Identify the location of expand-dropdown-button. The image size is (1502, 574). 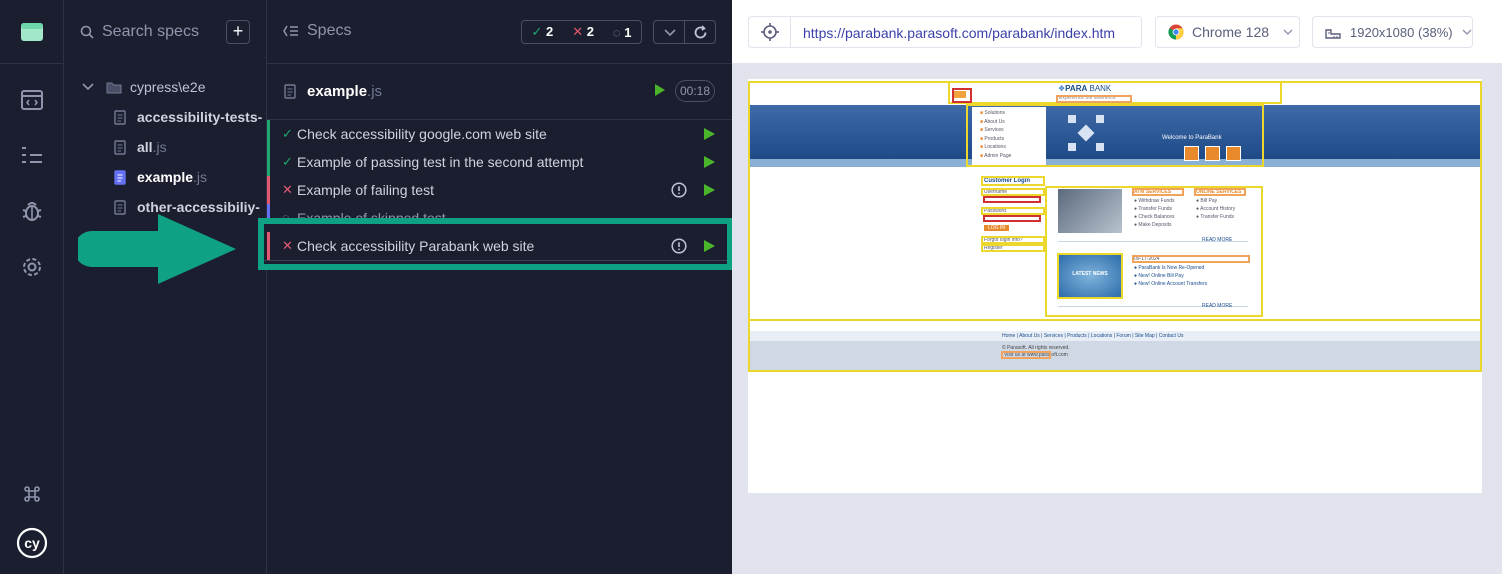
(669, 32).